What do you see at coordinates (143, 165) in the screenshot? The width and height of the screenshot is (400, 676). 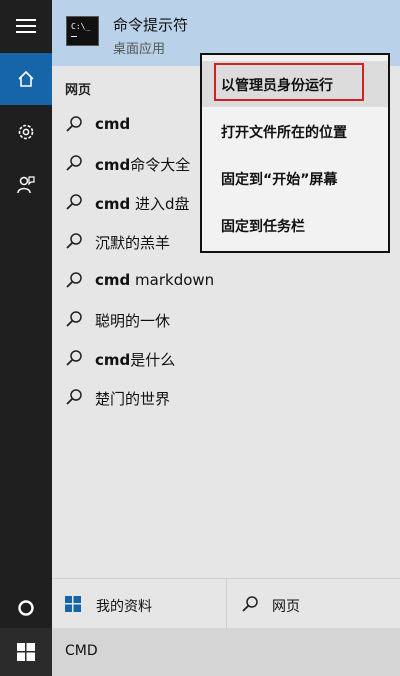 I see `web-suggestion-text: cmd命令大全` at bounding box center [143, 165].